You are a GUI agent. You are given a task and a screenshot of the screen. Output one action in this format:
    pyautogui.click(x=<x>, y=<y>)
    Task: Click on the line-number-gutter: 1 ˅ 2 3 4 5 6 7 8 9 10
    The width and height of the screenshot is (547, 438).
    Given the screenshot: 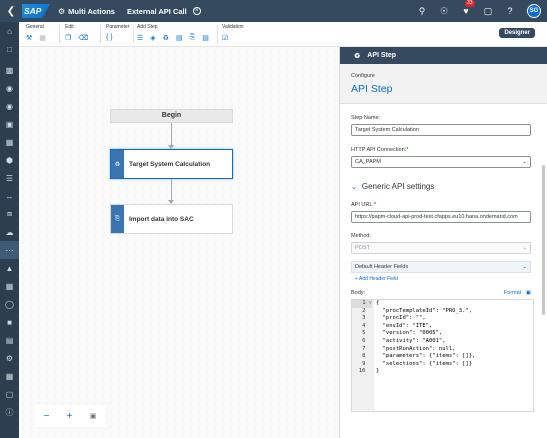 What is the action you would take?
    pyautogui.click(x=363, y=355)
    